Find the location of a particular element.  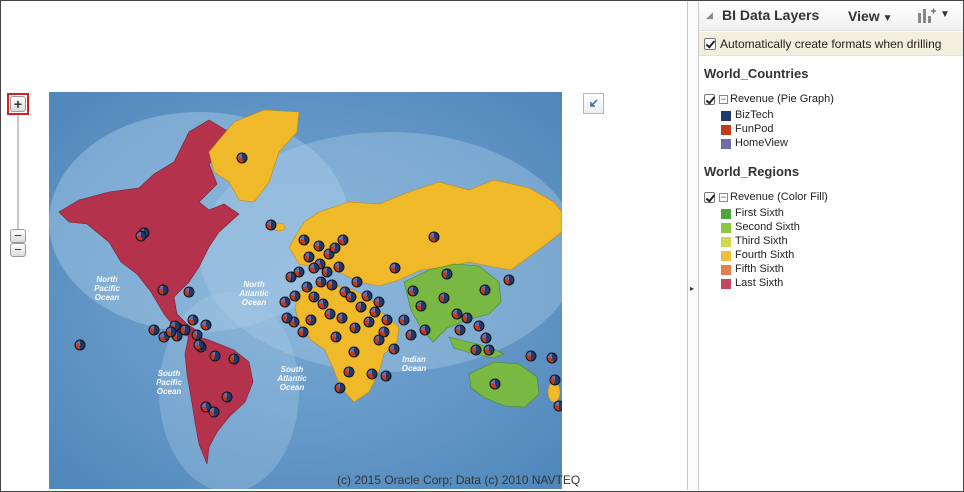

overview-map-toggle is located at coordinates (593, 103).